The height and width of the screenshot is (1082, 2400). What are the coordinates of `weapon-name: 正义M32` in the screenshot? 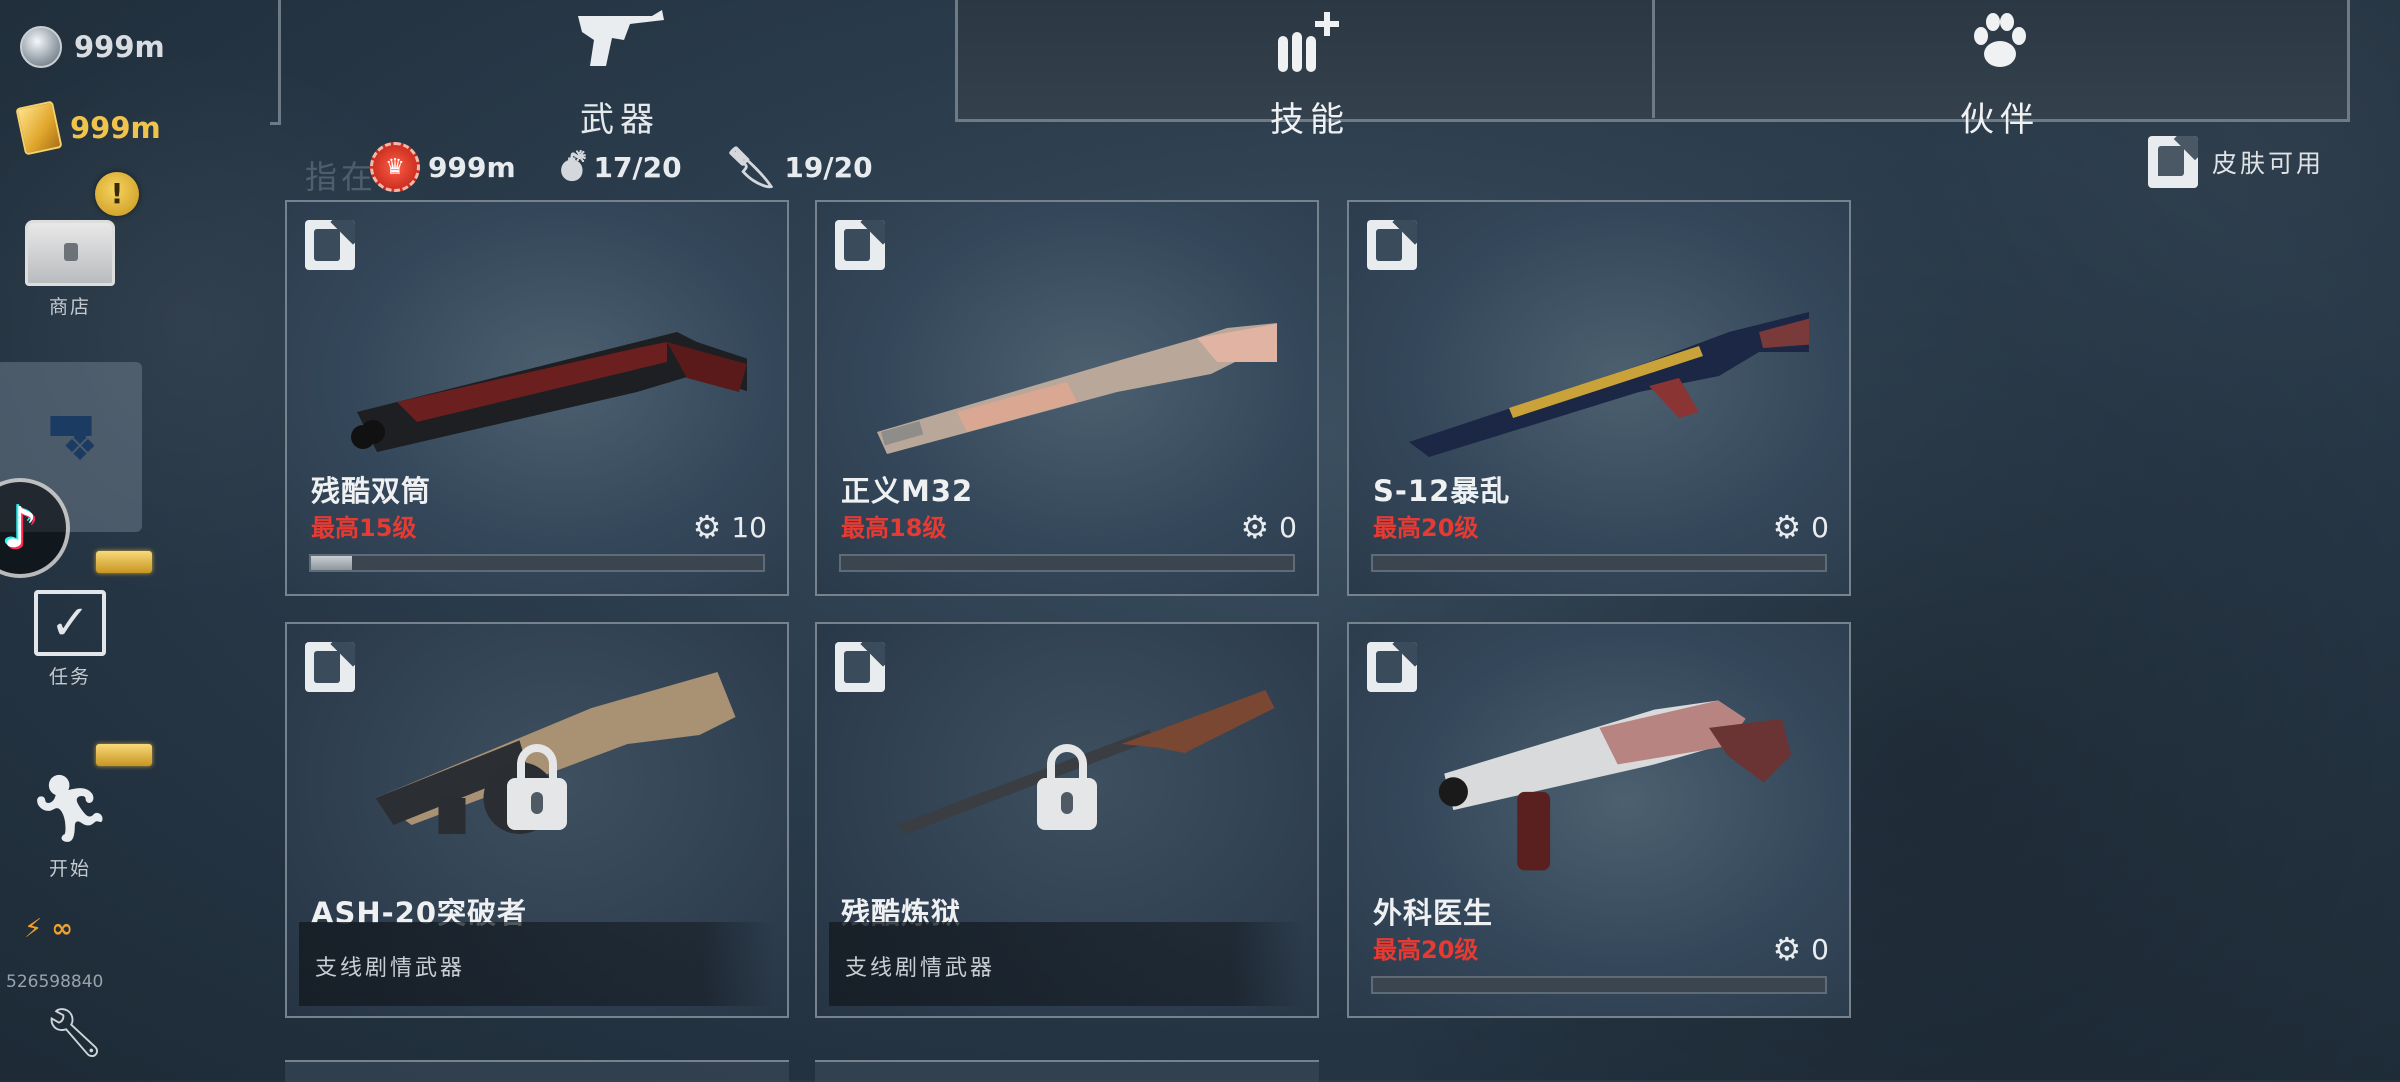 It's located at (907, 491).